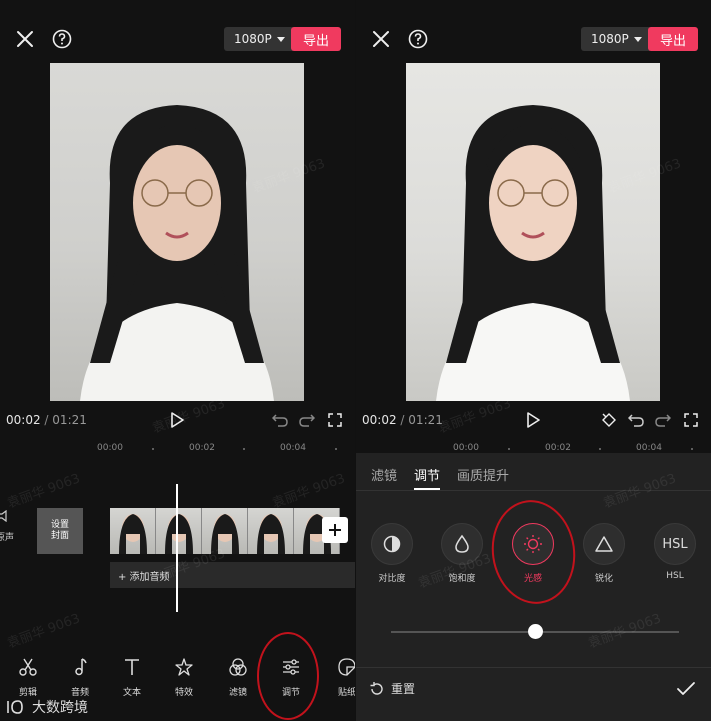  Describe the element at coordinates (47, 707) in the screenshot. I see `brand-logo: 大数跨境` at that location.